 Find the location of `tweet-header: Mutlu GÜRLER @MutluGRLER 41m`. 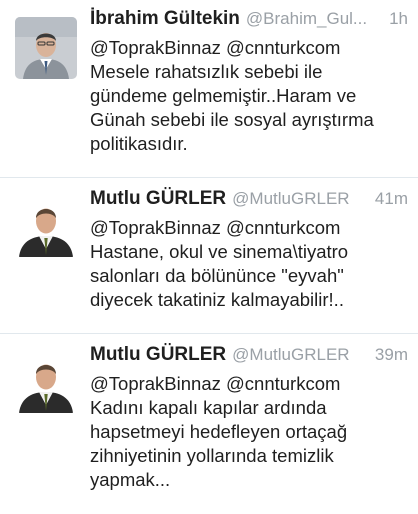

tweet-header: Mutlu GÜRLER @MutluGRLER 41m is located at coordinates (249, 202).